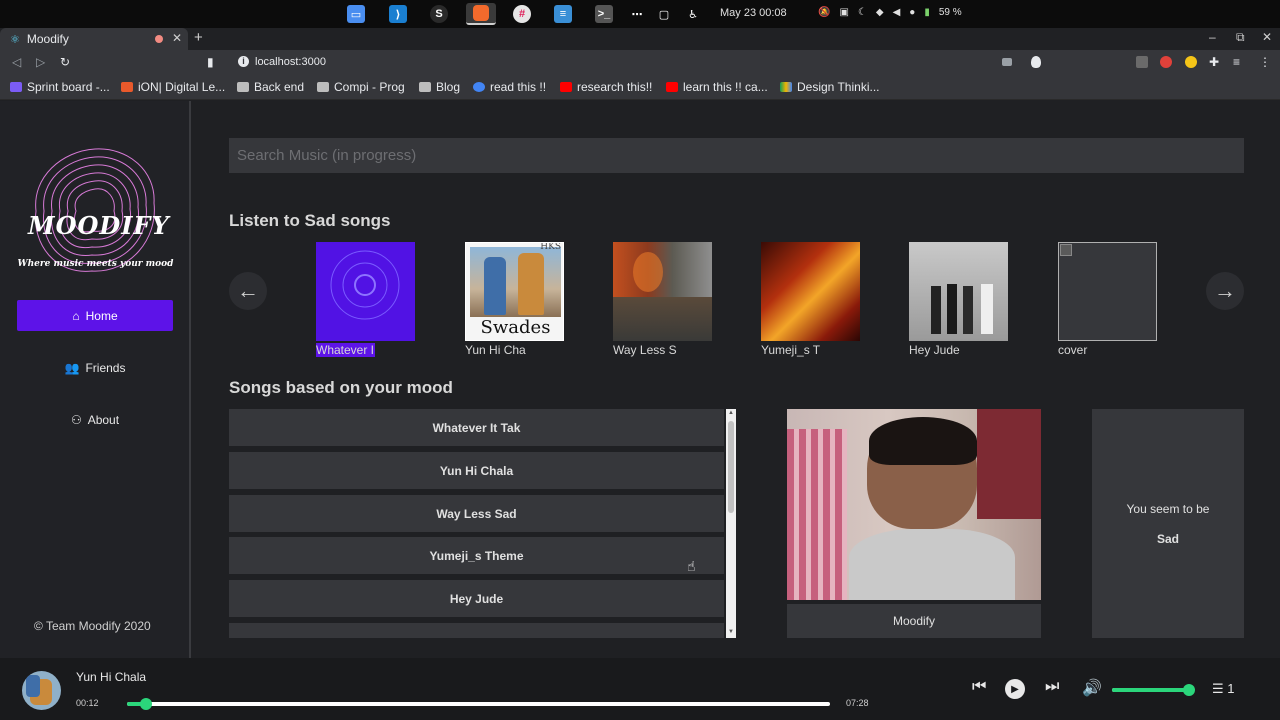 Image resolution: width=1280 pixels, height=720 pixels. I want to click on search-input, so click(736, 155).